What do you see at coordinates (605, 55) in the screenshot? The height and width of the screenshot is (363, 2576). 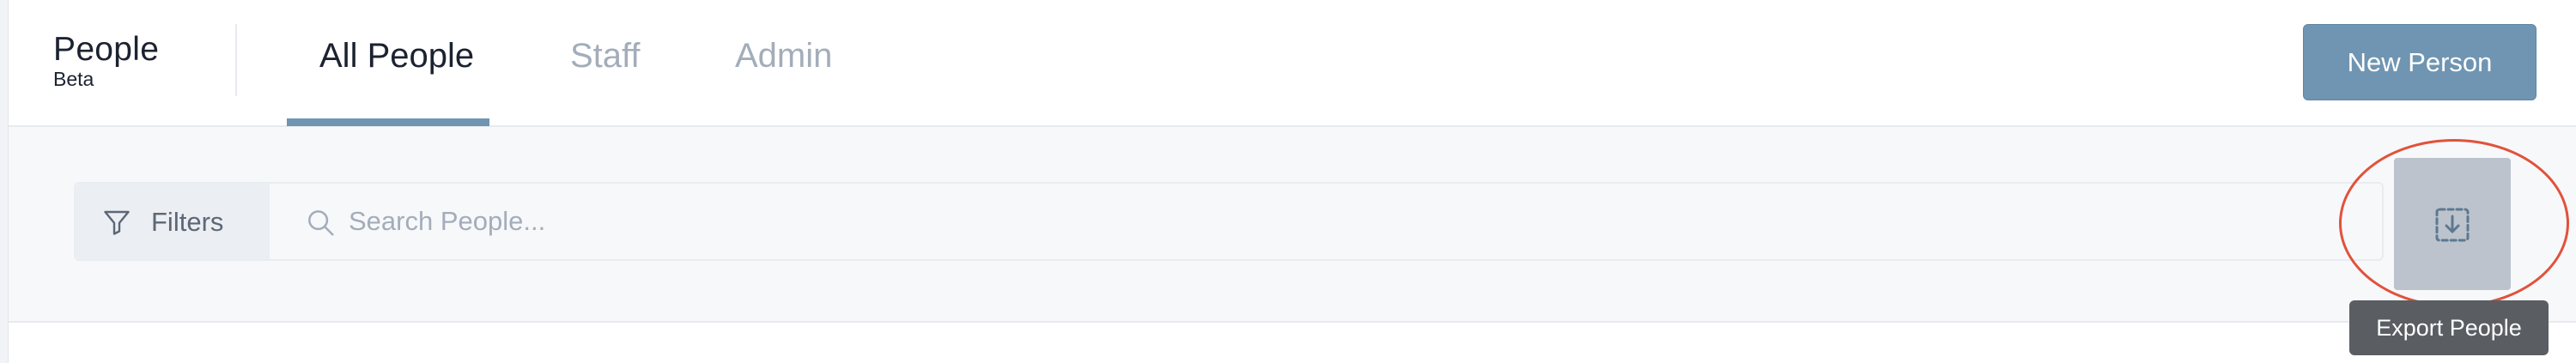 I see `tab-staff: Staff` at bounding box center [605, 55].